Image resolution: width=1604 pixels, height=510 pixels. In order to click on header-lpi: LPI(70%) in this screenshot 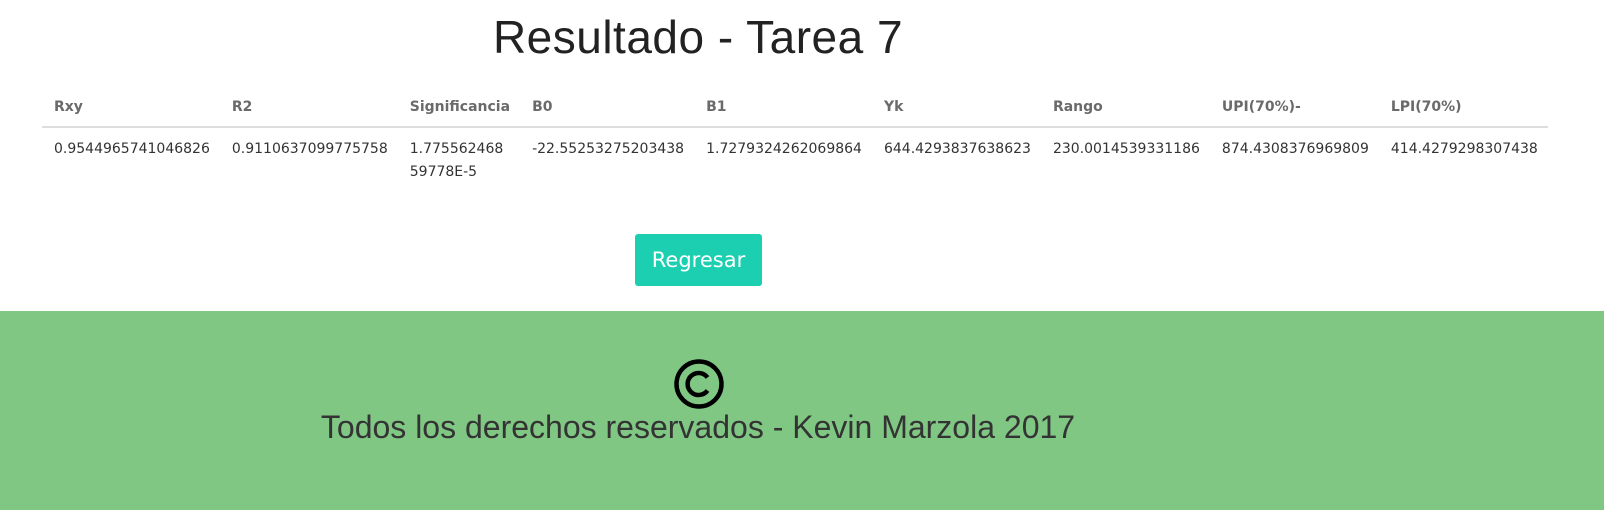, I will do `click(1463, 110)`.